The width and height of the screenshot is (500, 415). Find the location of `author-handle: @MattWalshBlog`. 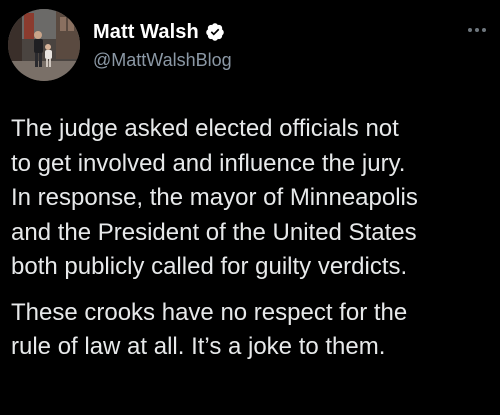

author-handle: @MattWalshBlog is located at coordinates (162, 60).